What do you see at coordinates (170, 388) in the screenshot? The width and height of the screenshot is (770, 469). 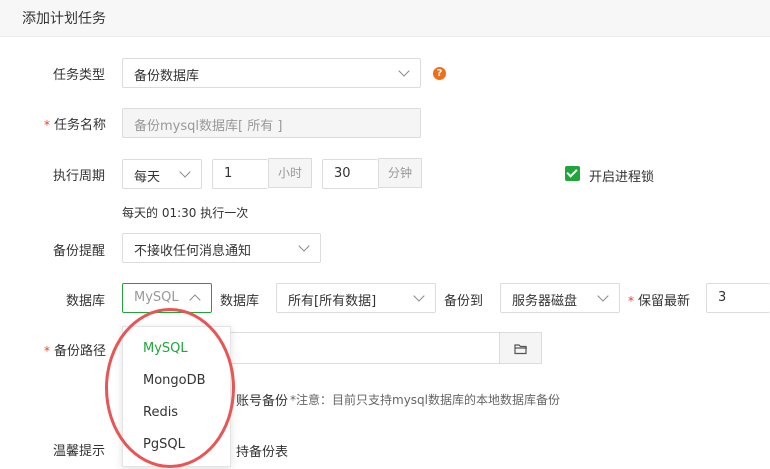 I see `annotation-circle` at bounding box center [170, 388].